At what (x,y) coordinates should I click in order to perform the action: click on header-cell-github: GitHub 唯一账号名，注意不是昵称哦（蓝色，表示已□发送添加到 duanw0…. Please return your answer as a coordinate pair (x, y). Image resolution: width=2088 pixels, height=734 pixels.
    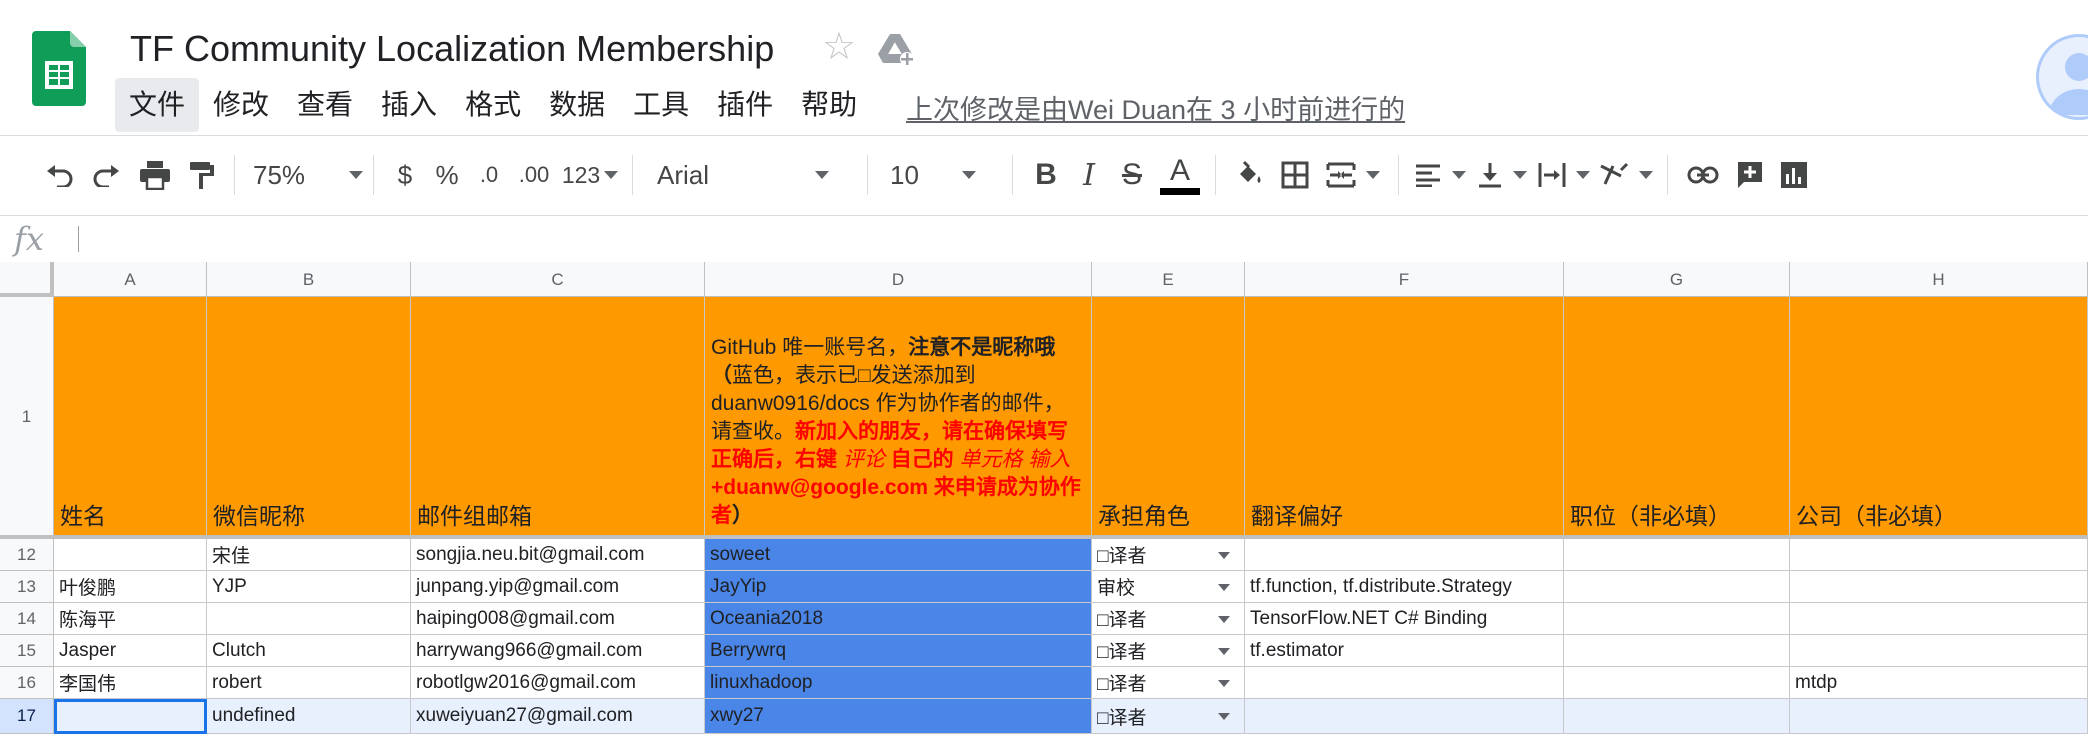
    Looking at the image, I should click on (898, 417).